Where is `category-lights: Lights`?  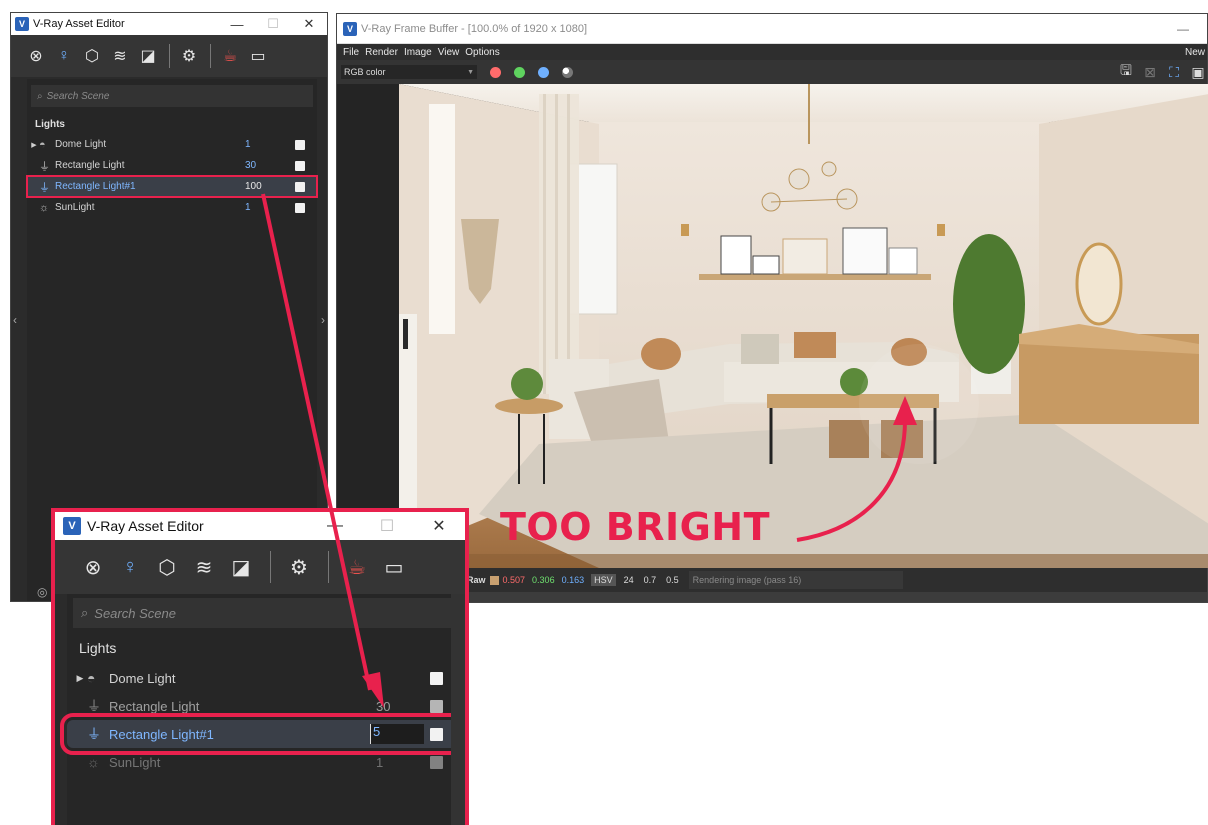
category-lights: Lights is located at coordinates (98, 648).